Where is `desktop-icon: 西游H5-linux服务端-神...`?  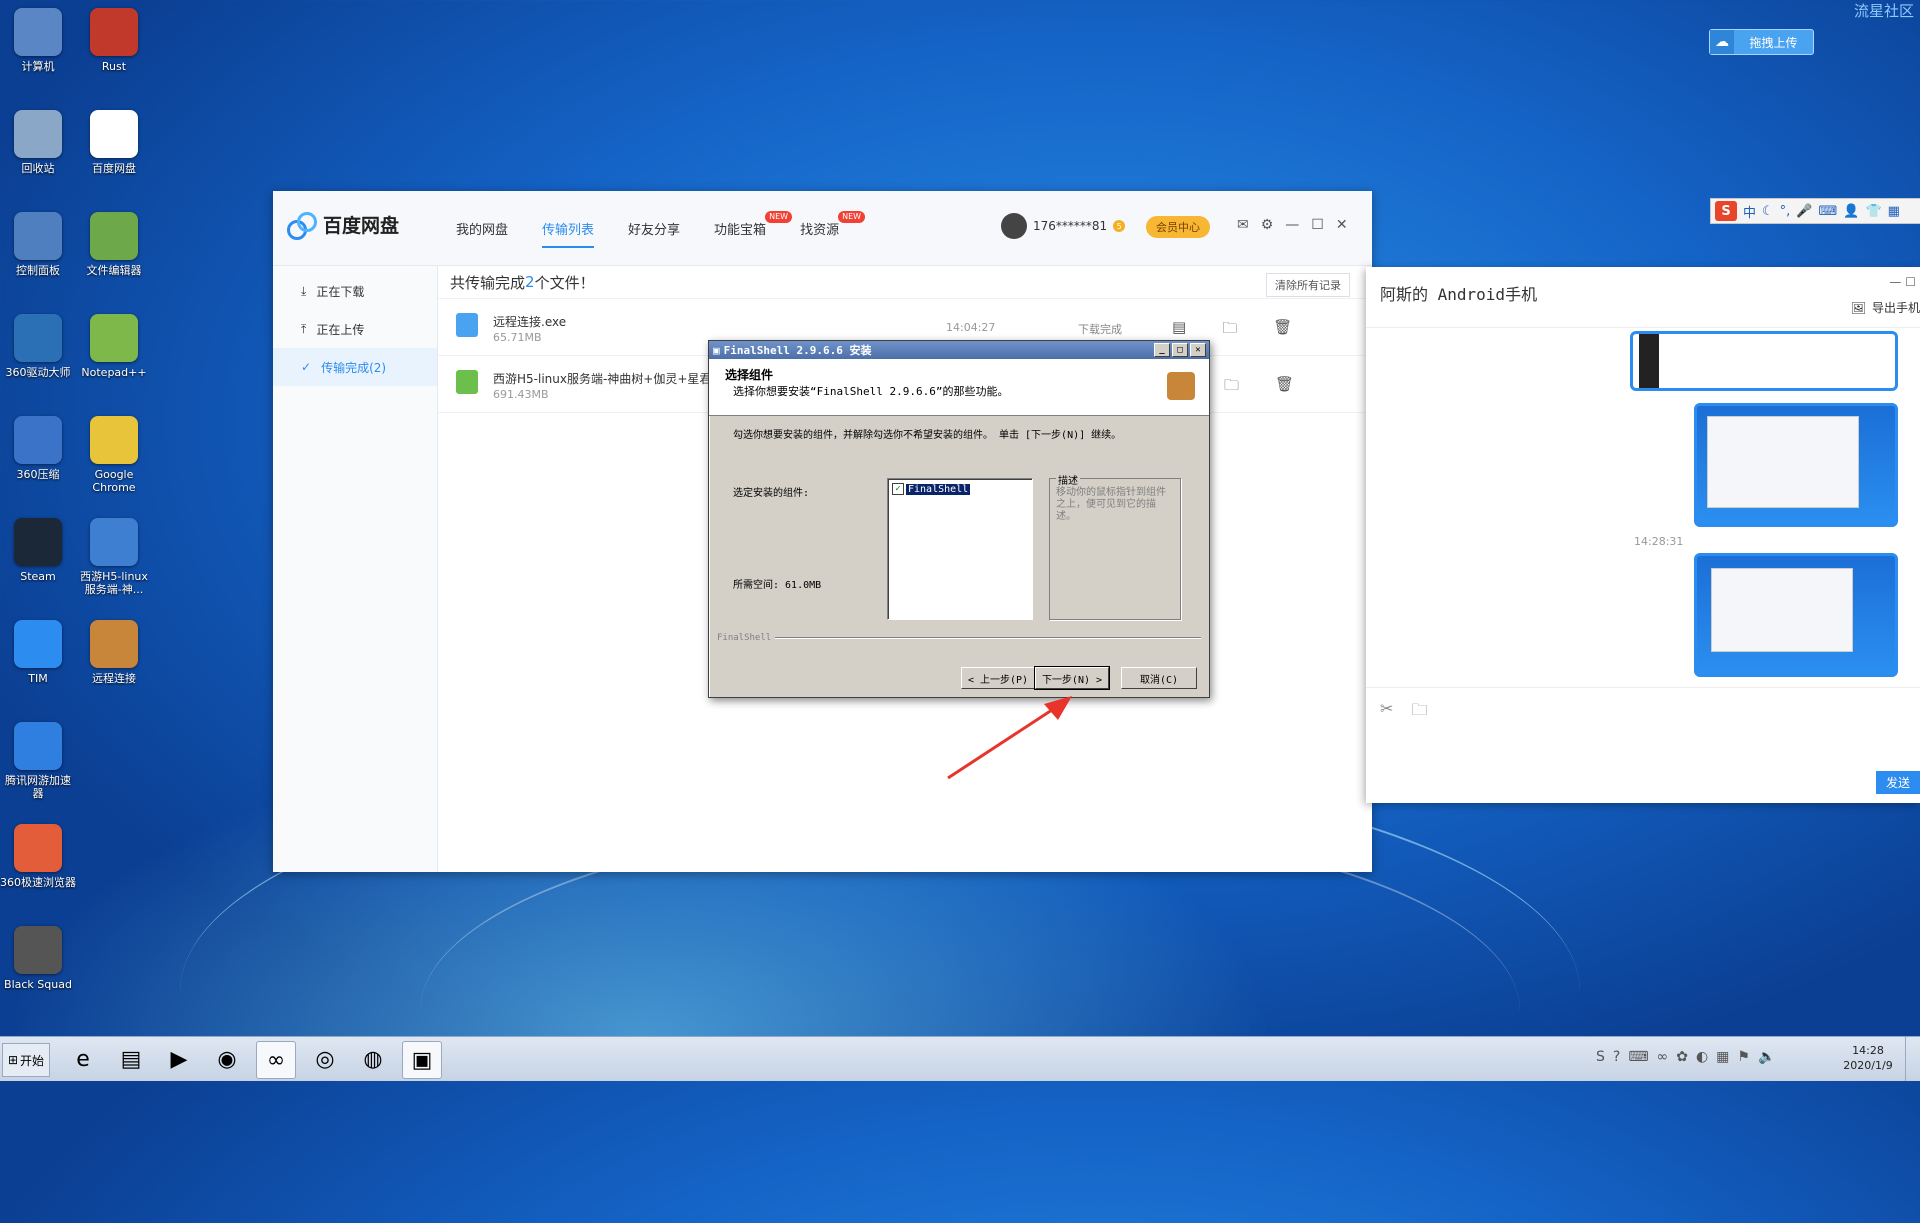 desktop-icon: 西游H5-linux服务端-神... is located at coordinates (114, 556).